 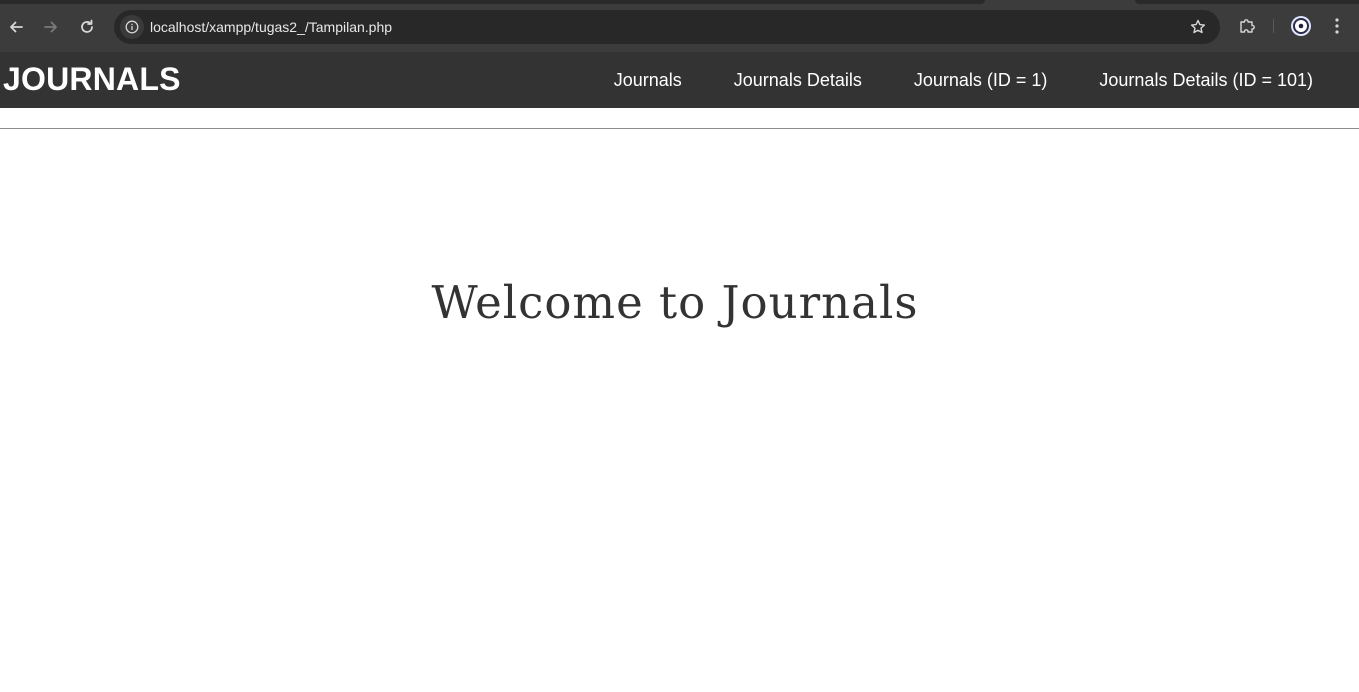 I want to click on url-text: localhost/xampp/tugas2_/Tampilan.php, so click(x=271, y=27).